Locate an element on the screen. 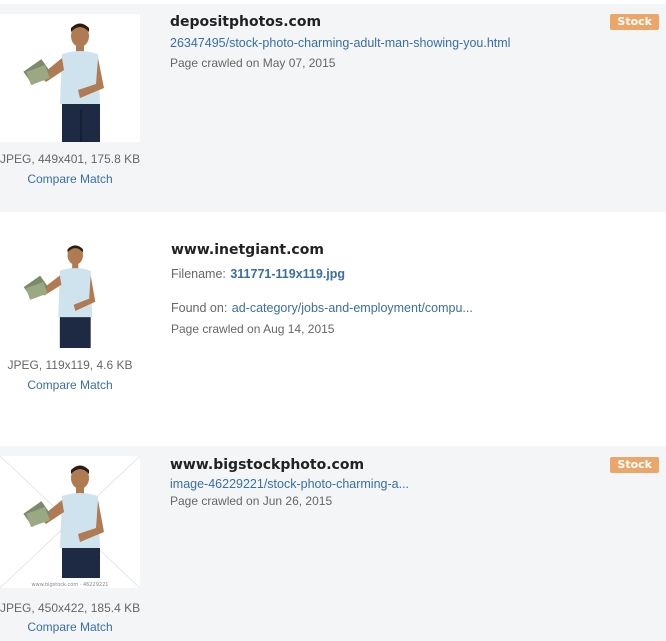 This screenshot has height=641, width=666. crawl-date: Page crawled on May 07, 2015 is located at coordinates (253, 63).